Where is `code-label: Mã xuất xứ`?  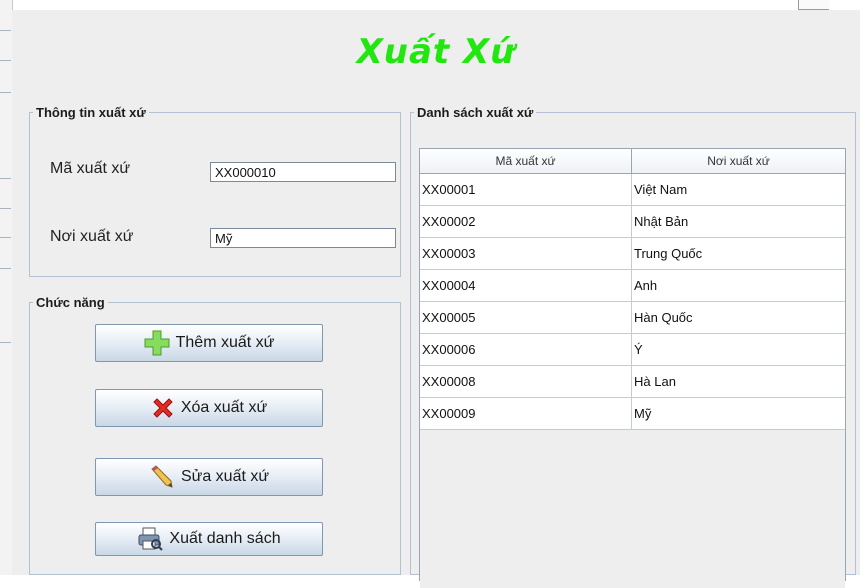 code-label: Mã xuất xứ is located at coordinates (90, 168).